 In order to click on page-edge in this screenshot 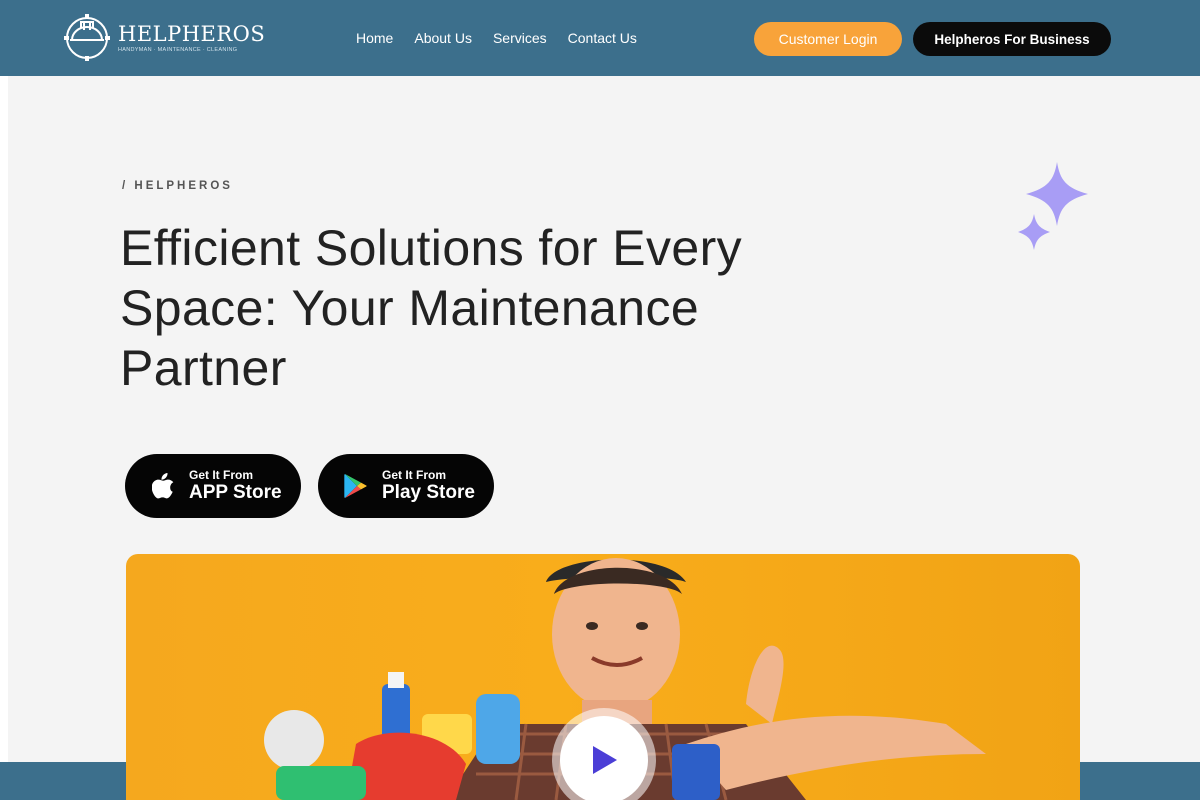, I will do `click(4, 438)`.